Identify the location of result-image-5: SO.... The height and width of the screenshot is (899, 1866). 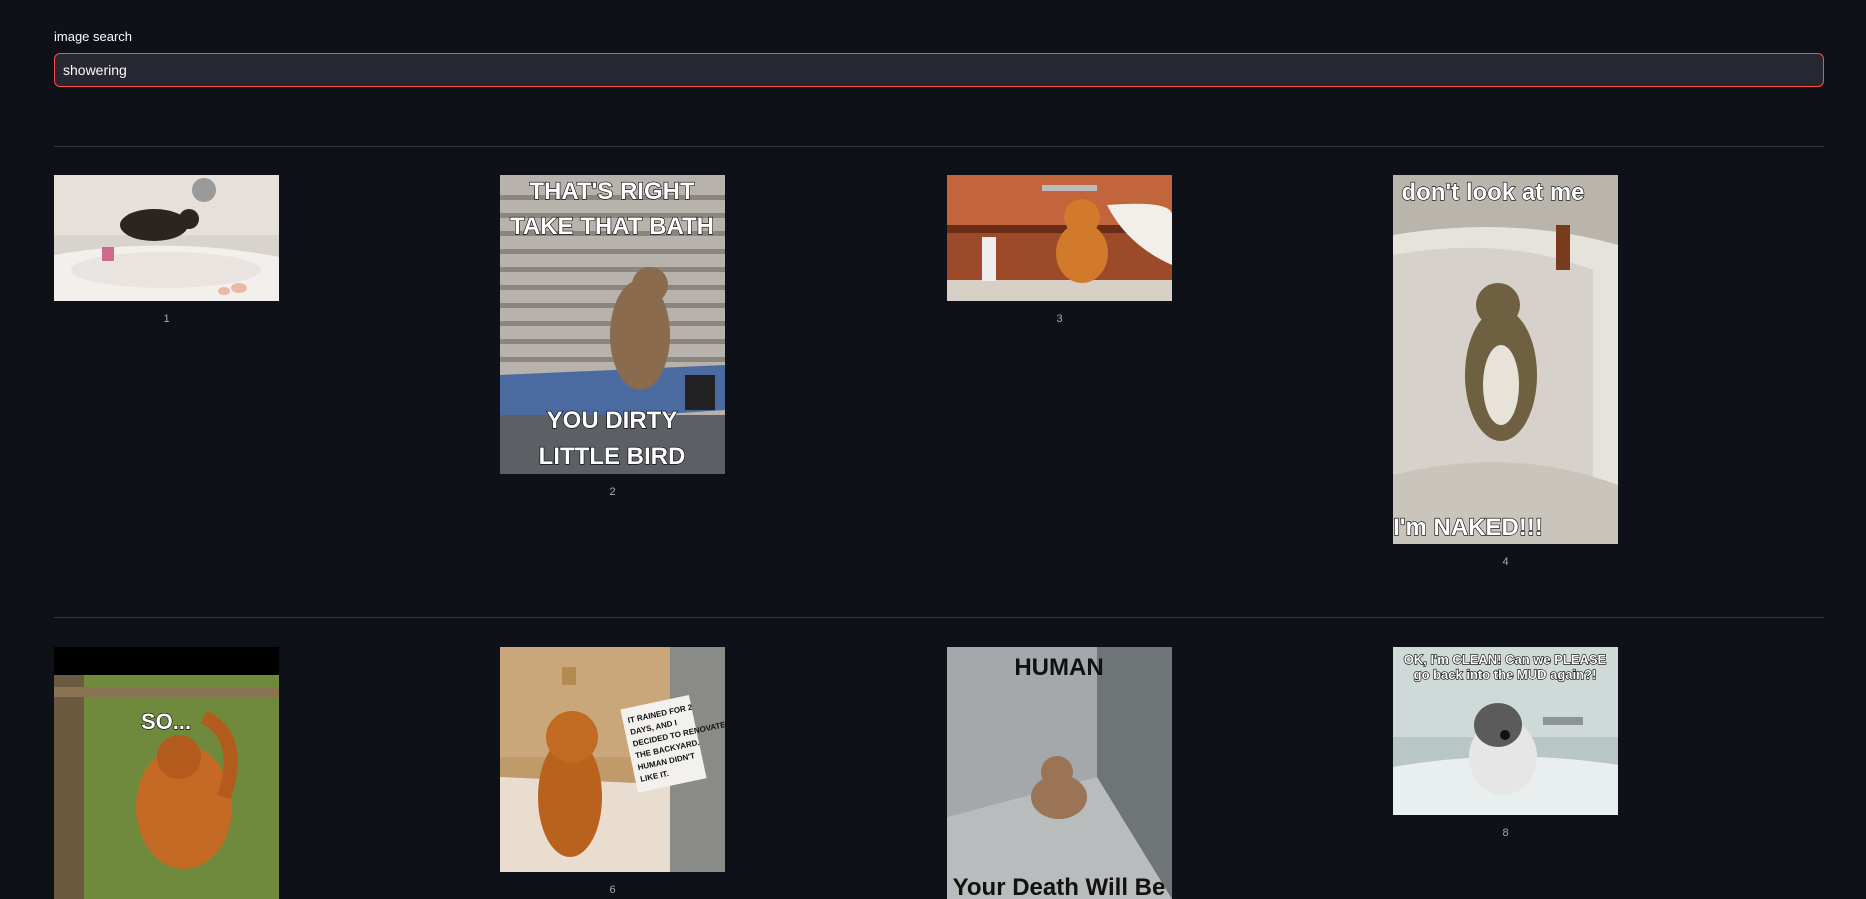
(166, 773).